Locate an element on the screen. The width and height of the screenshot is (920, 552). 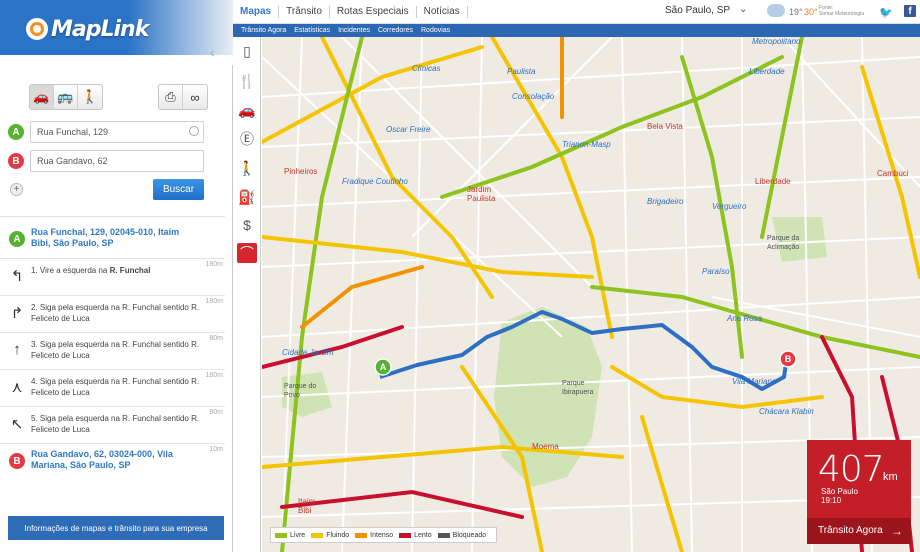
subnav-estatisticas: Estatísticas is located at coordinates (312, 30).